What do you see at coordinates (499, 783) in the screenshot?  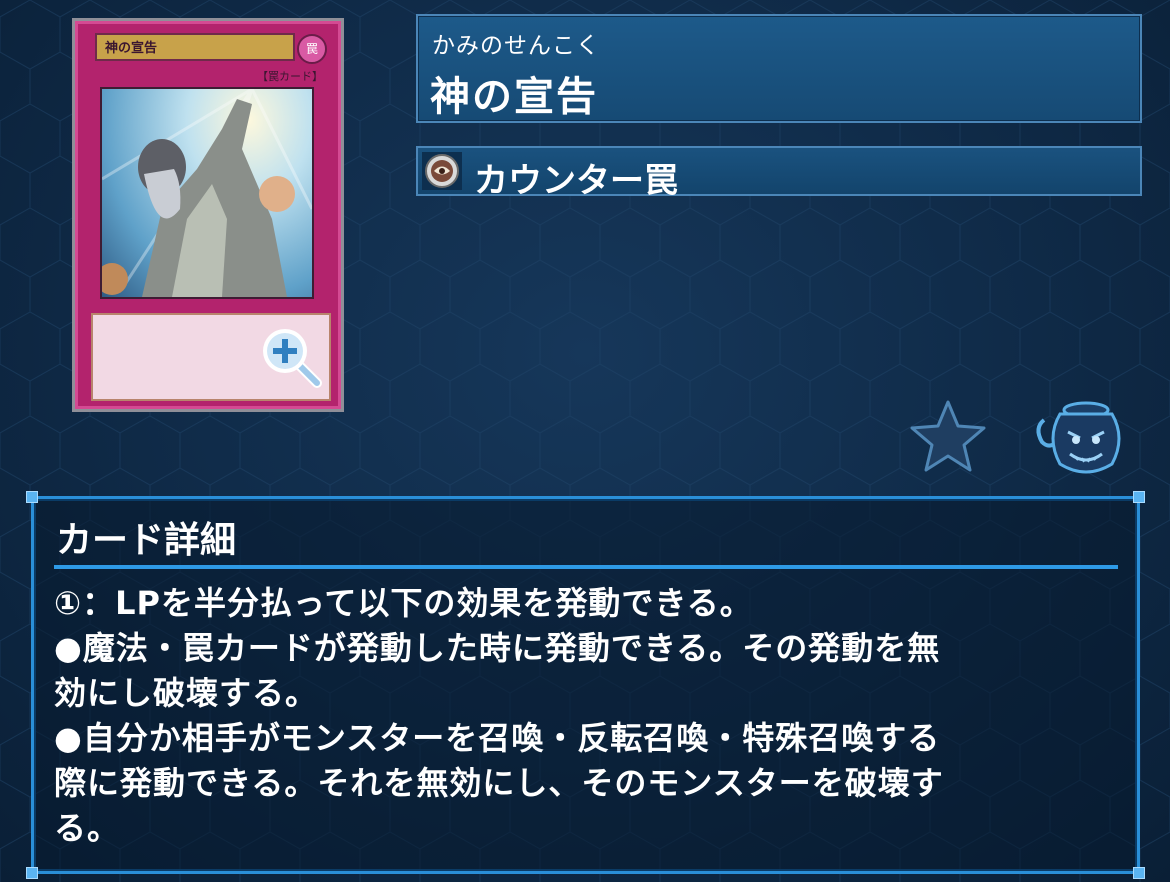 I see `effect-line: 際に発動できる。それを無効にし、そのモンスターを破壊す` at bounding box center [499, 783].